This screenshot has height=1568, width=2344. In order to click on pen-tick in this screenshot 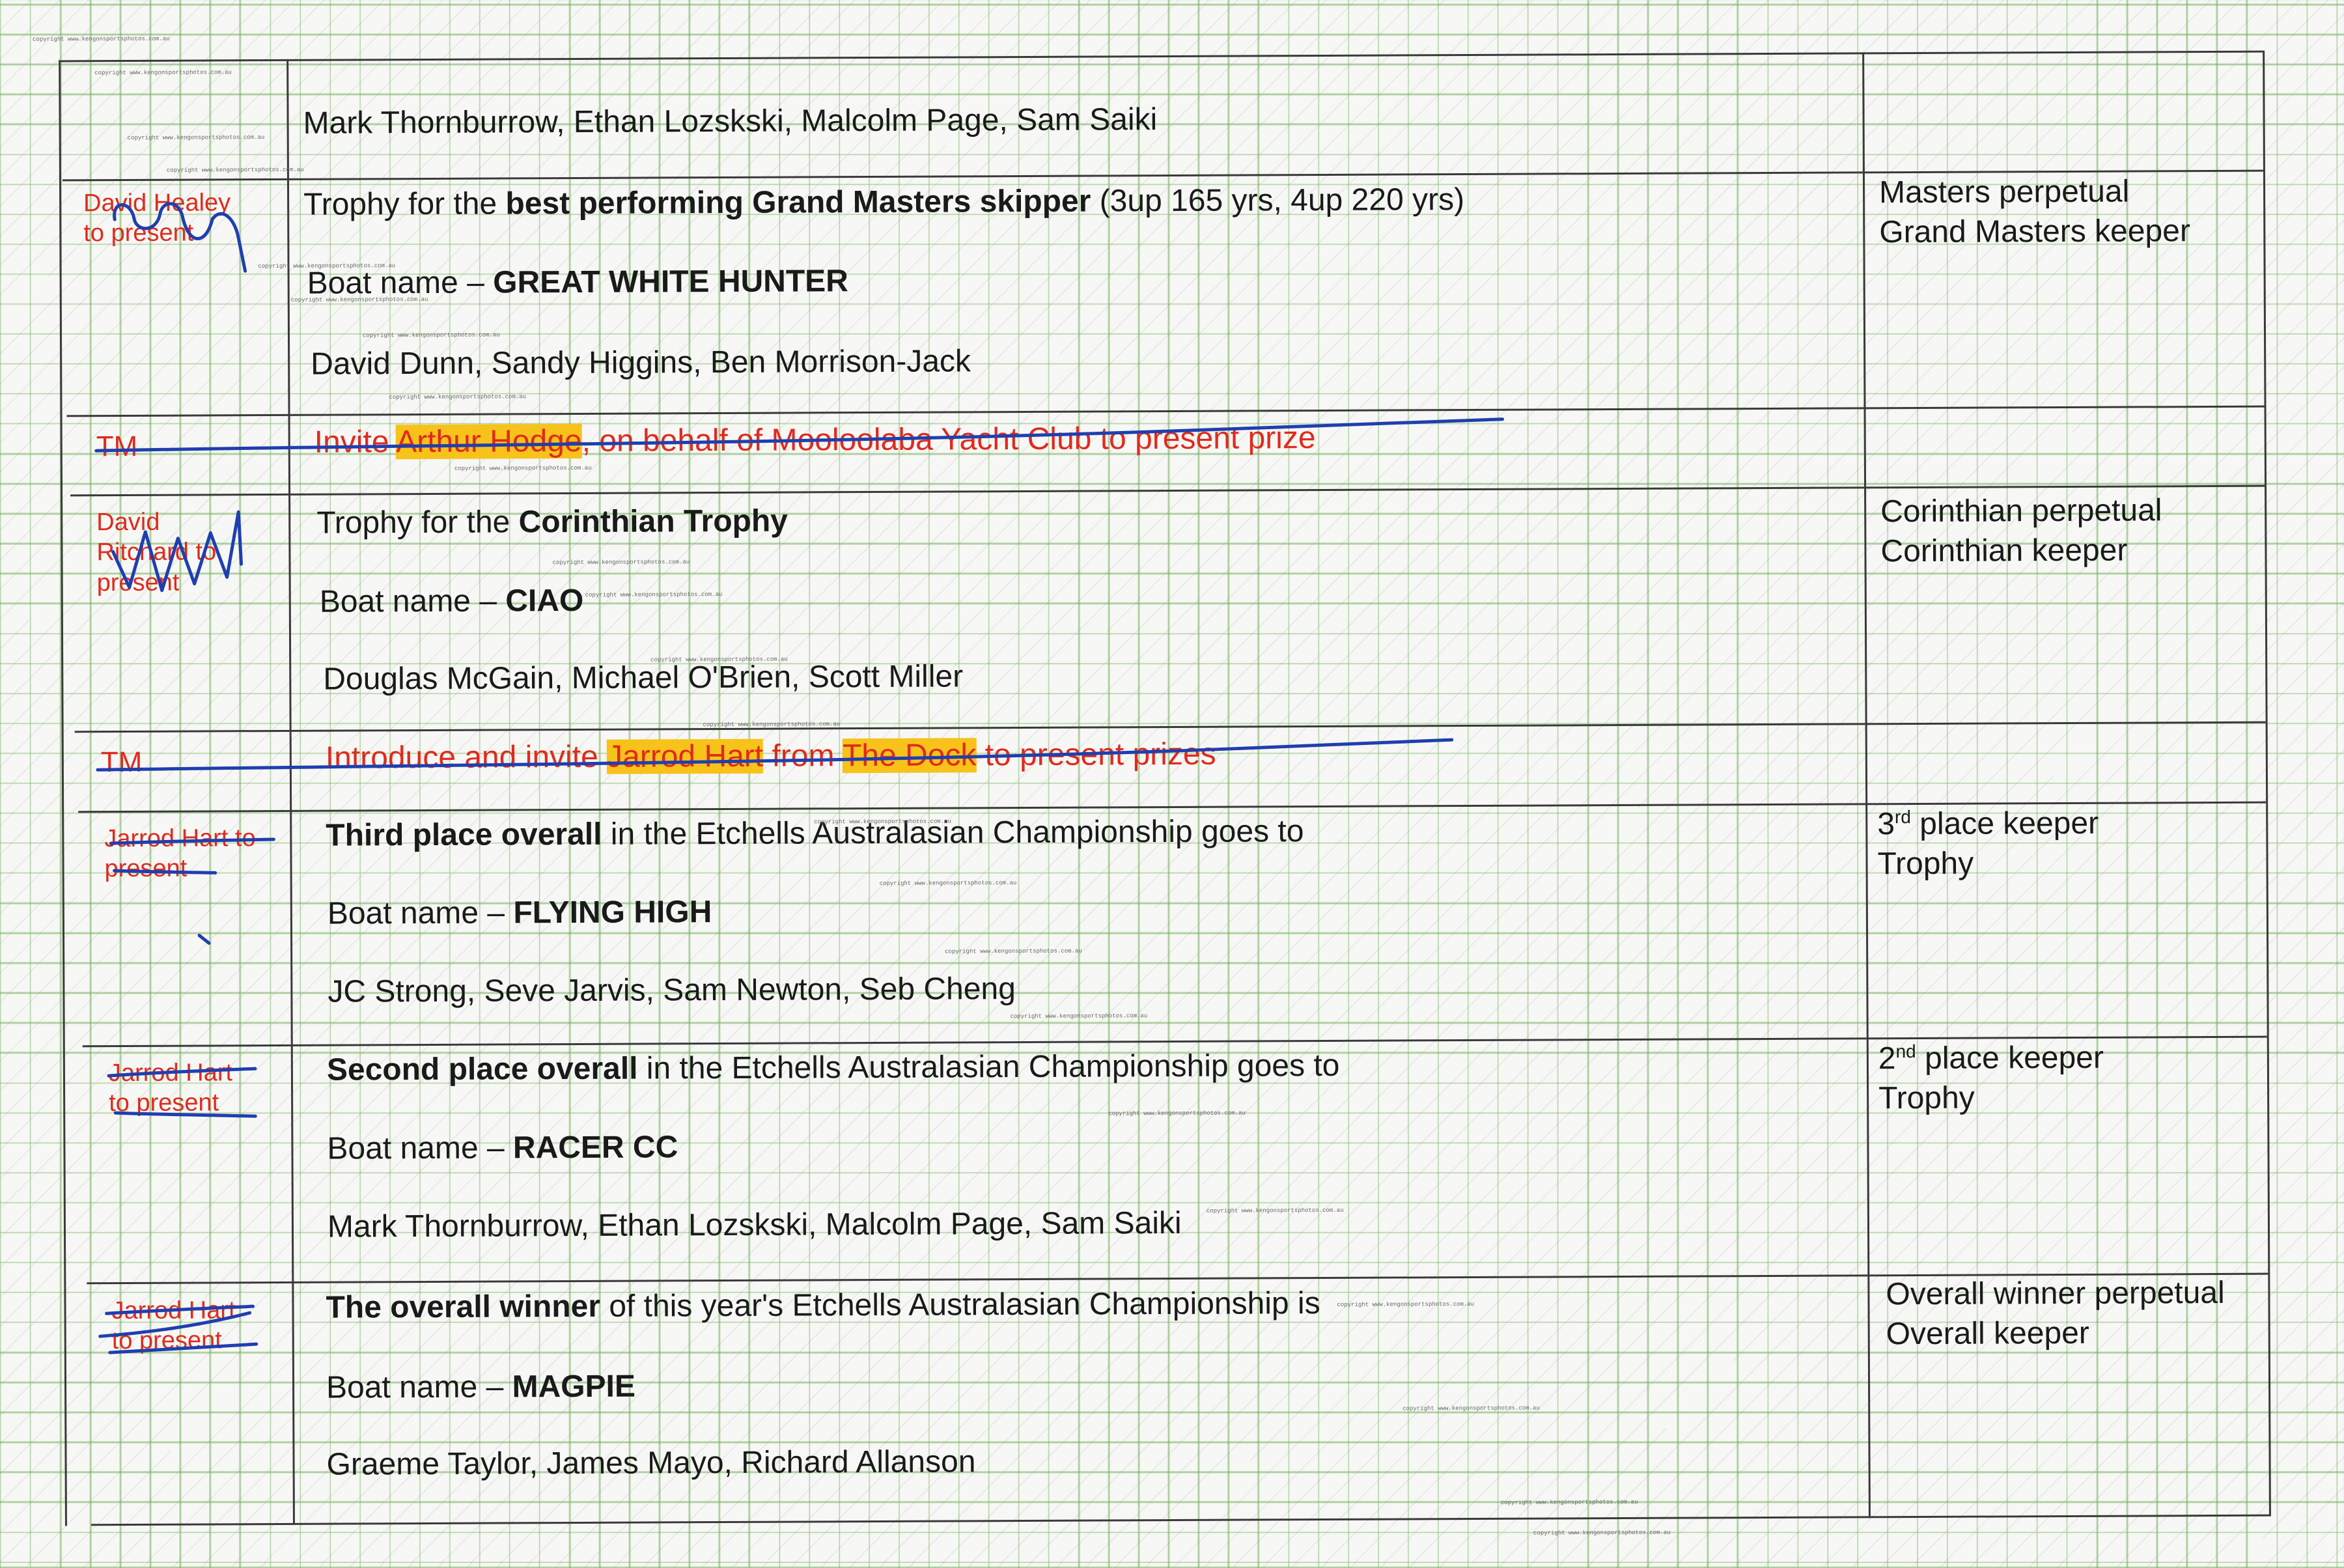, I will do `click(204, 940)`.